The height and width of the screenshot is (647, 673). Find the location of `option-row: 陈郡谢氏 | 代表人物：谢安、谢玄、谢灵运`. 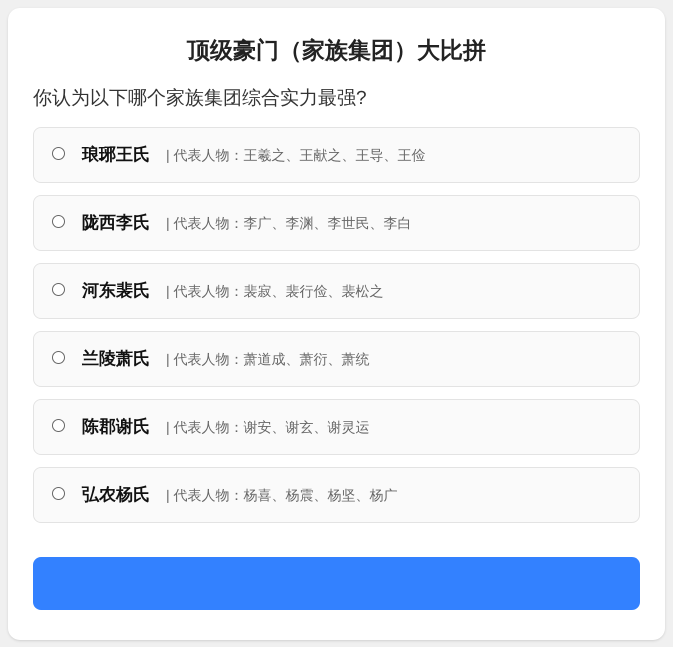

option-row: 陈郡谢氏 | 代表人物：谢安、谢玄、谢灵运 is located at coordinates (336, 427).